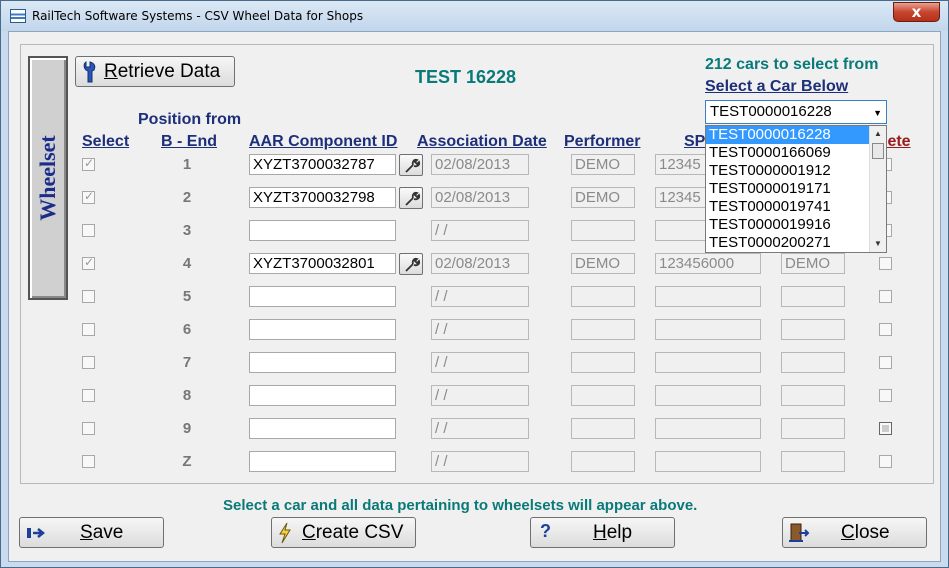  I want to click on close-button: Close, so click(854, 532).